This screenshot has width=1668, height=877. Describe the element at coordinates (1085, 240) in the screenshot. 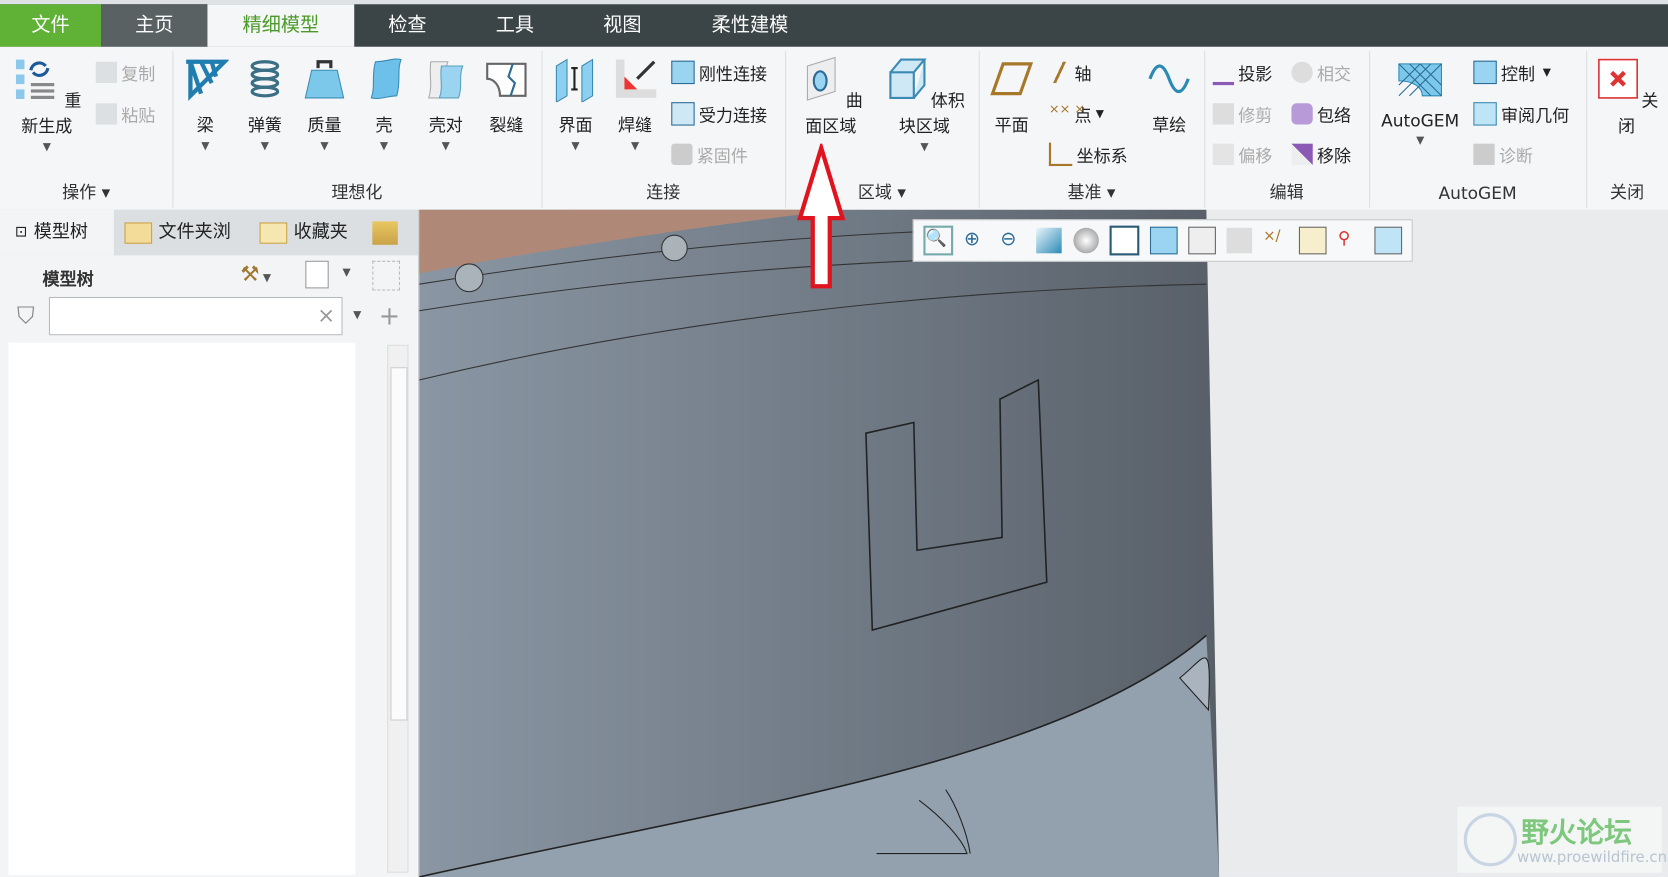

I see `display-style-icon` at that location.